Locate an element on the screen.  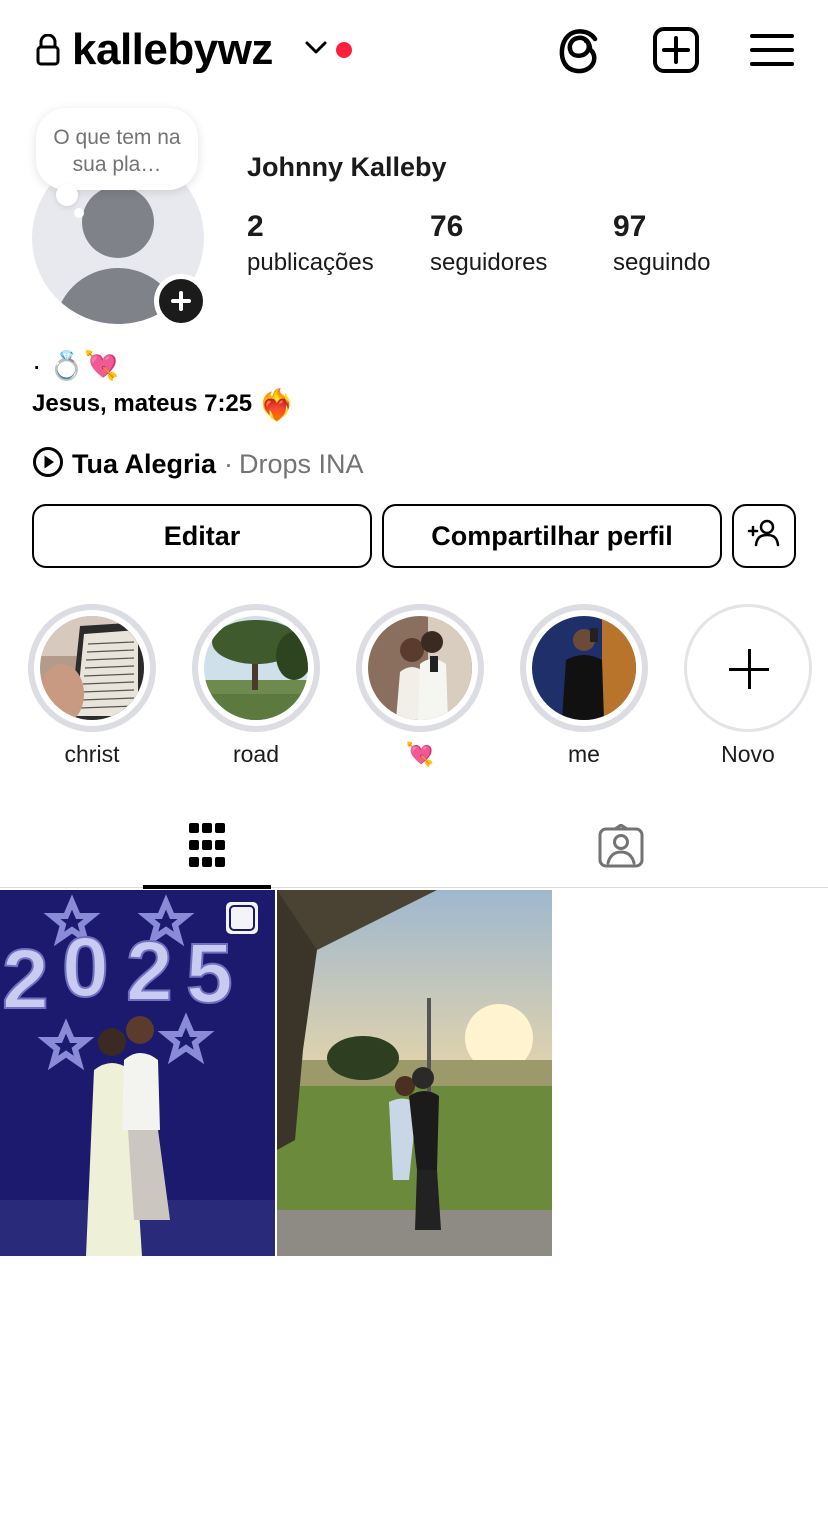
threads-icon is located at coordinates (580, 53).